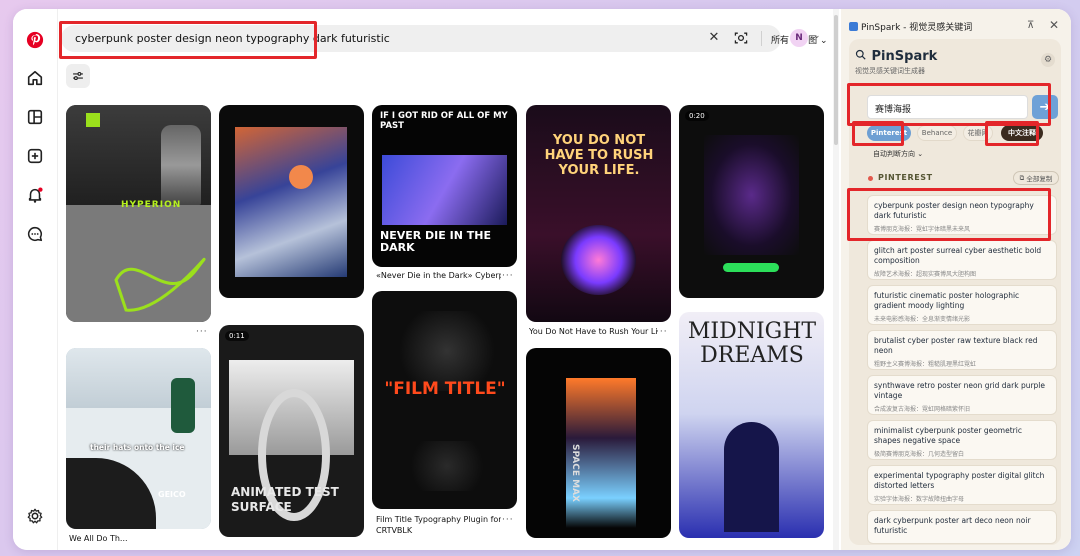 Image resolution: width=1080 pixels, height=556 pixels. Describe the element at coordinates (35, 40) in the screenshot. I see `pinterest-logo-icon` at that location.